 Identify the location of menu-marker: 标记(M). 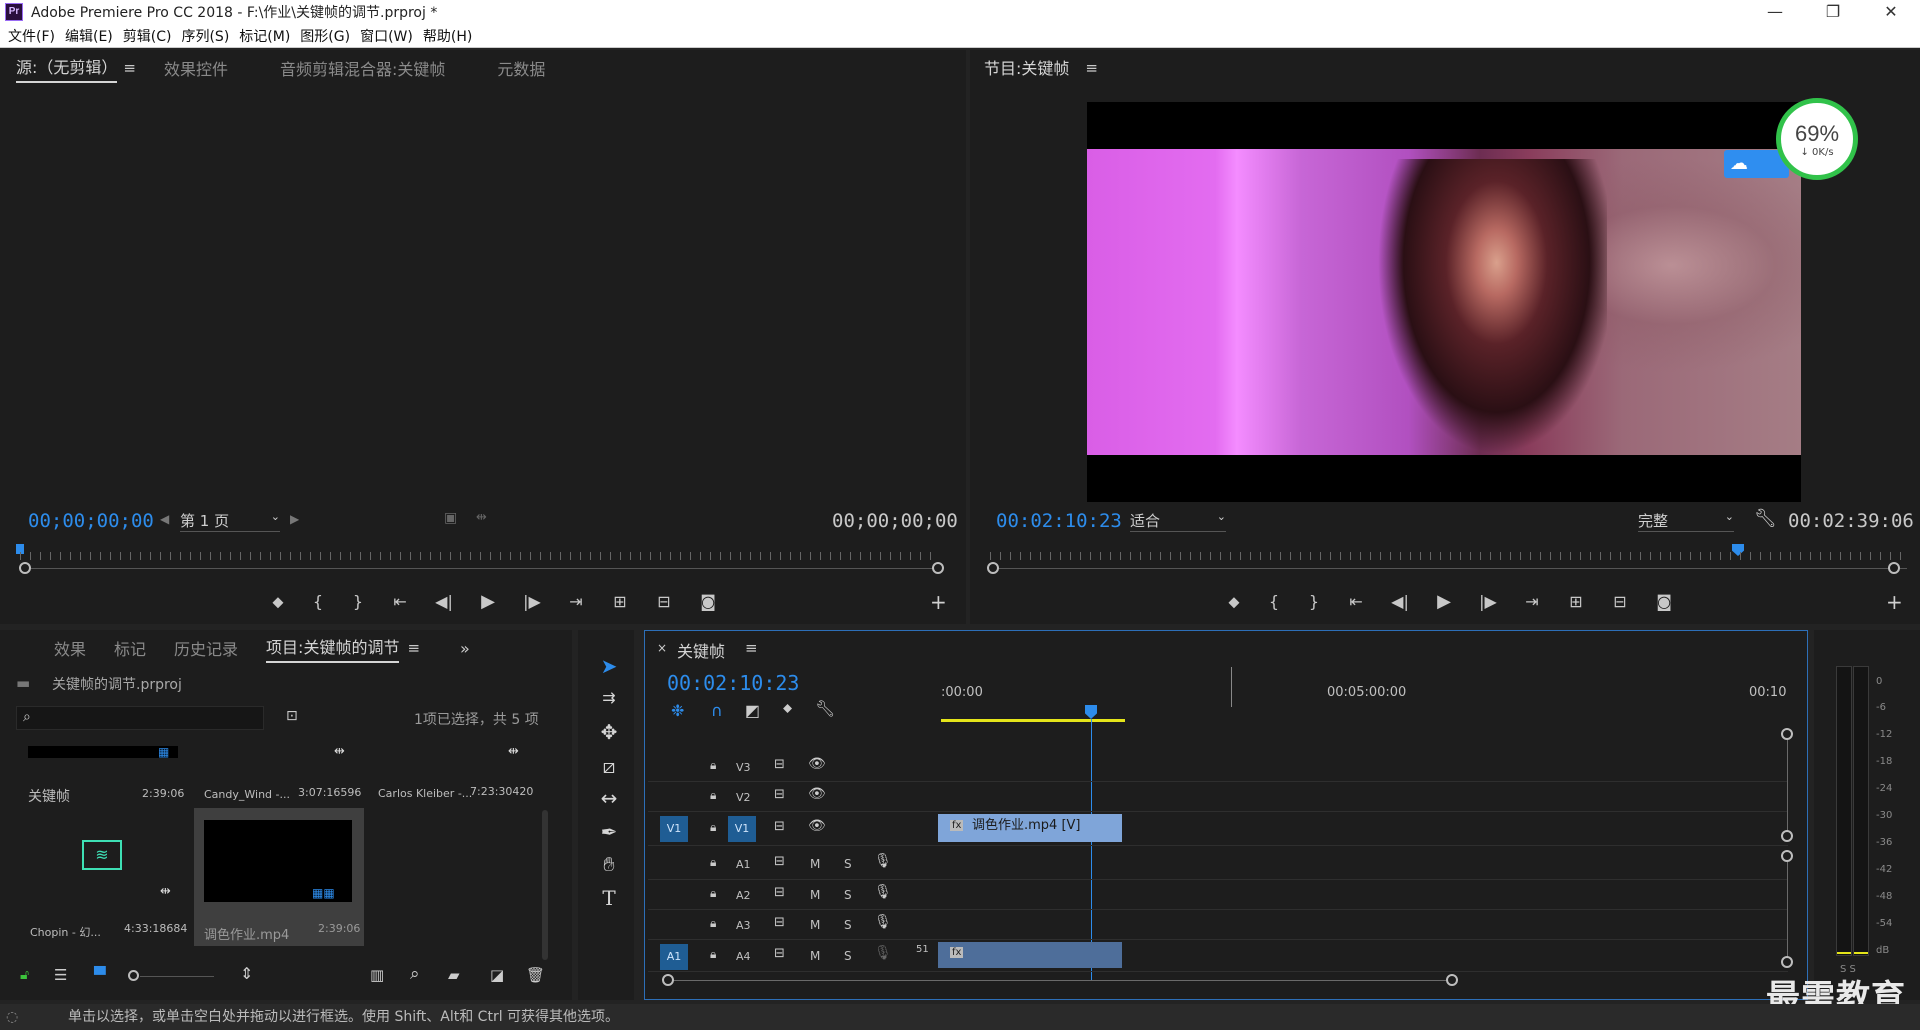
(264, 36).